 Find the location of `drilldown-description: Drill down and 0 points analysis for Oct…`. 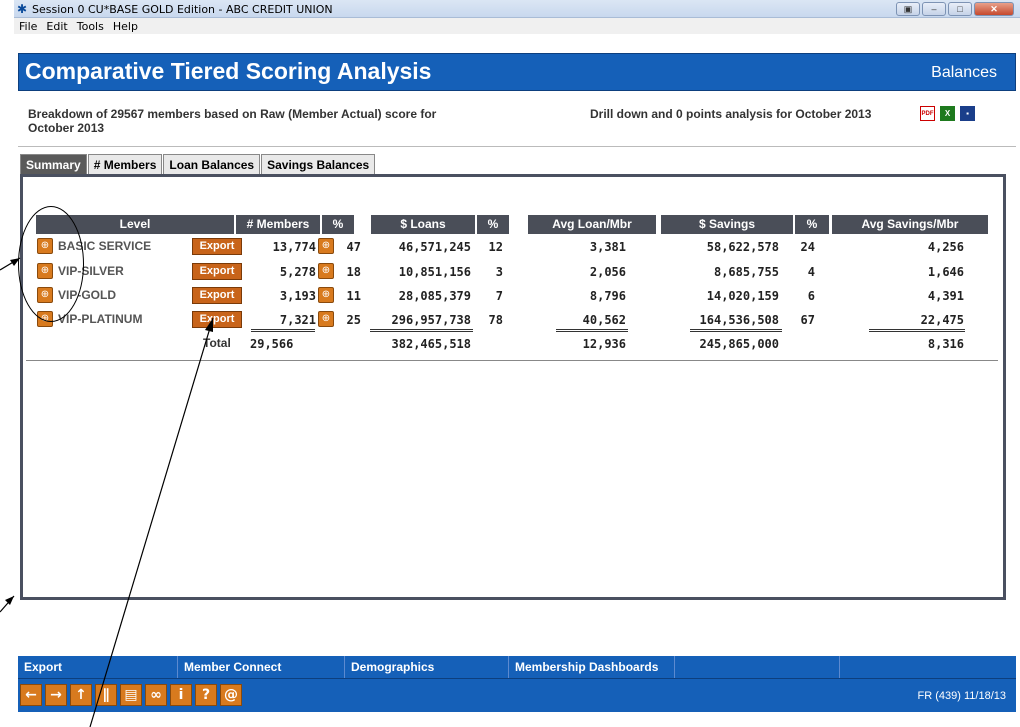

drilldown-description: Drill down and 0 points analysis for Oct… is located at coordinates (731, 114).